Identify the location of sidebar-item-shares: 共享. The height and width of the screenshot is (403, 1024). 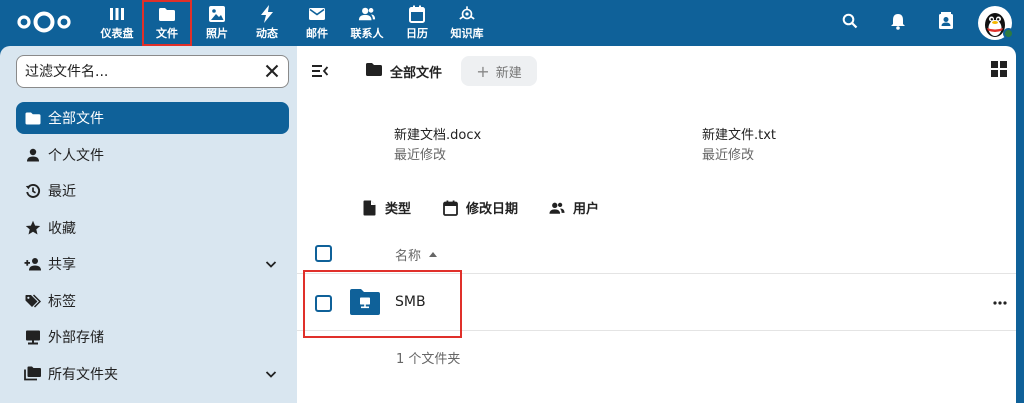
(152, 264).